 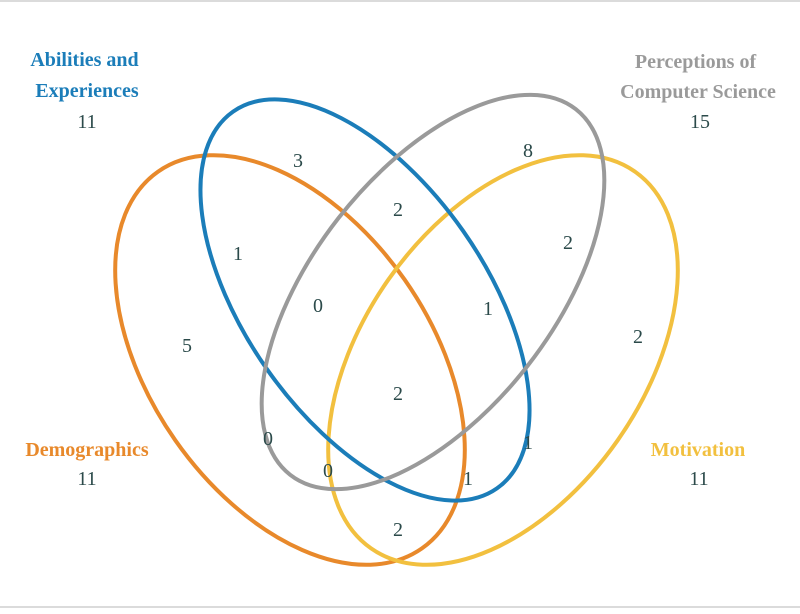 I want to click on demographics-count: 11, so click(x=86, y=479).